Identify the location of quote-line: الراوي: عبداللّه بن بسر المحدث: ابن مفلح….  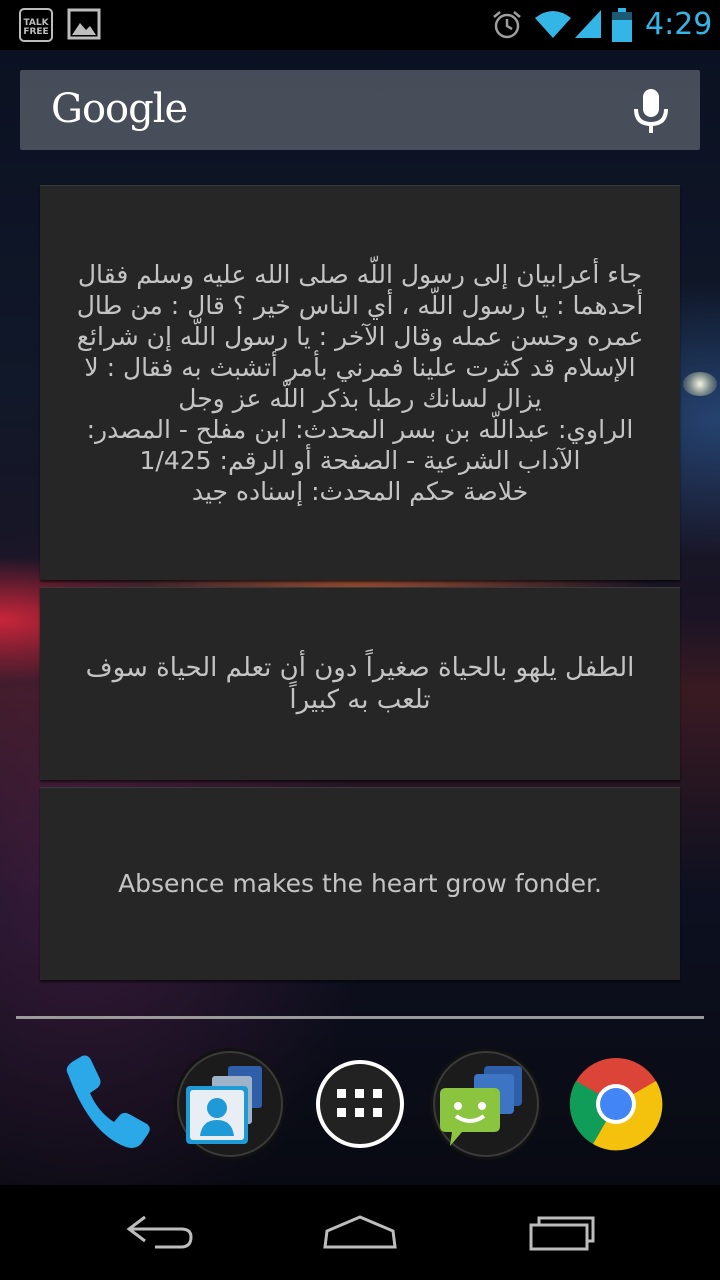
(360, 429).